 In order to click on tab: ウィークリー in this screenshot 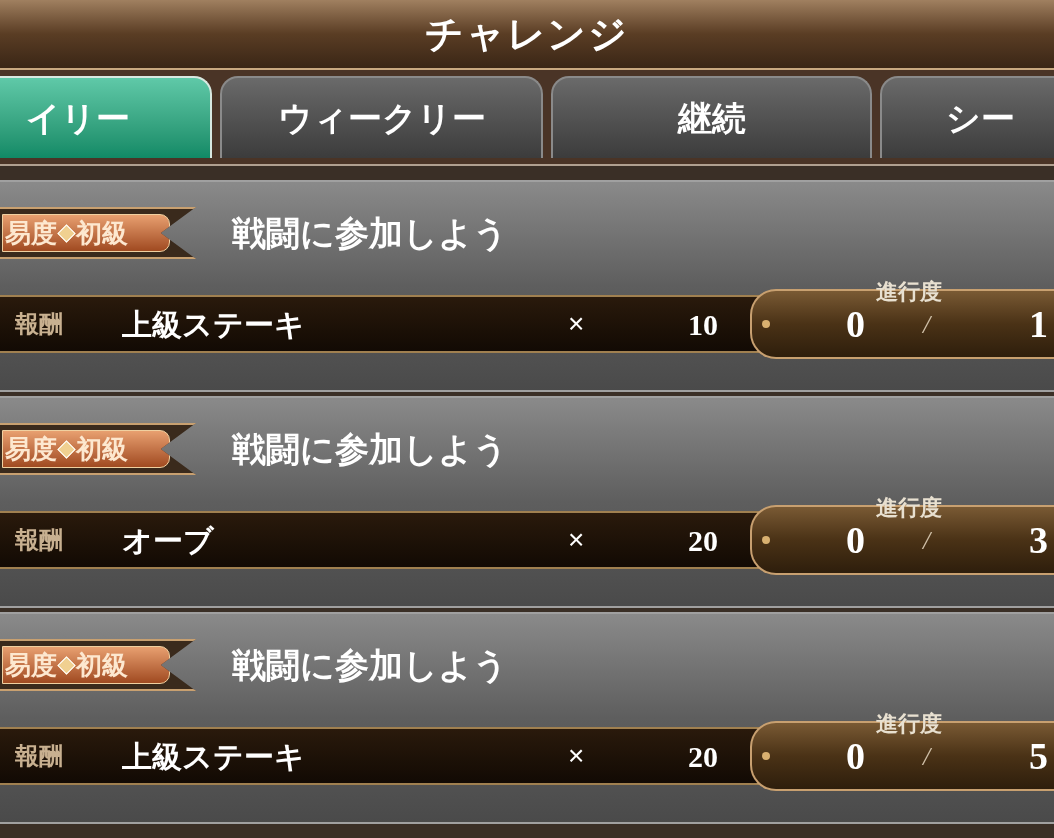, I will do `click(381, 117)`.